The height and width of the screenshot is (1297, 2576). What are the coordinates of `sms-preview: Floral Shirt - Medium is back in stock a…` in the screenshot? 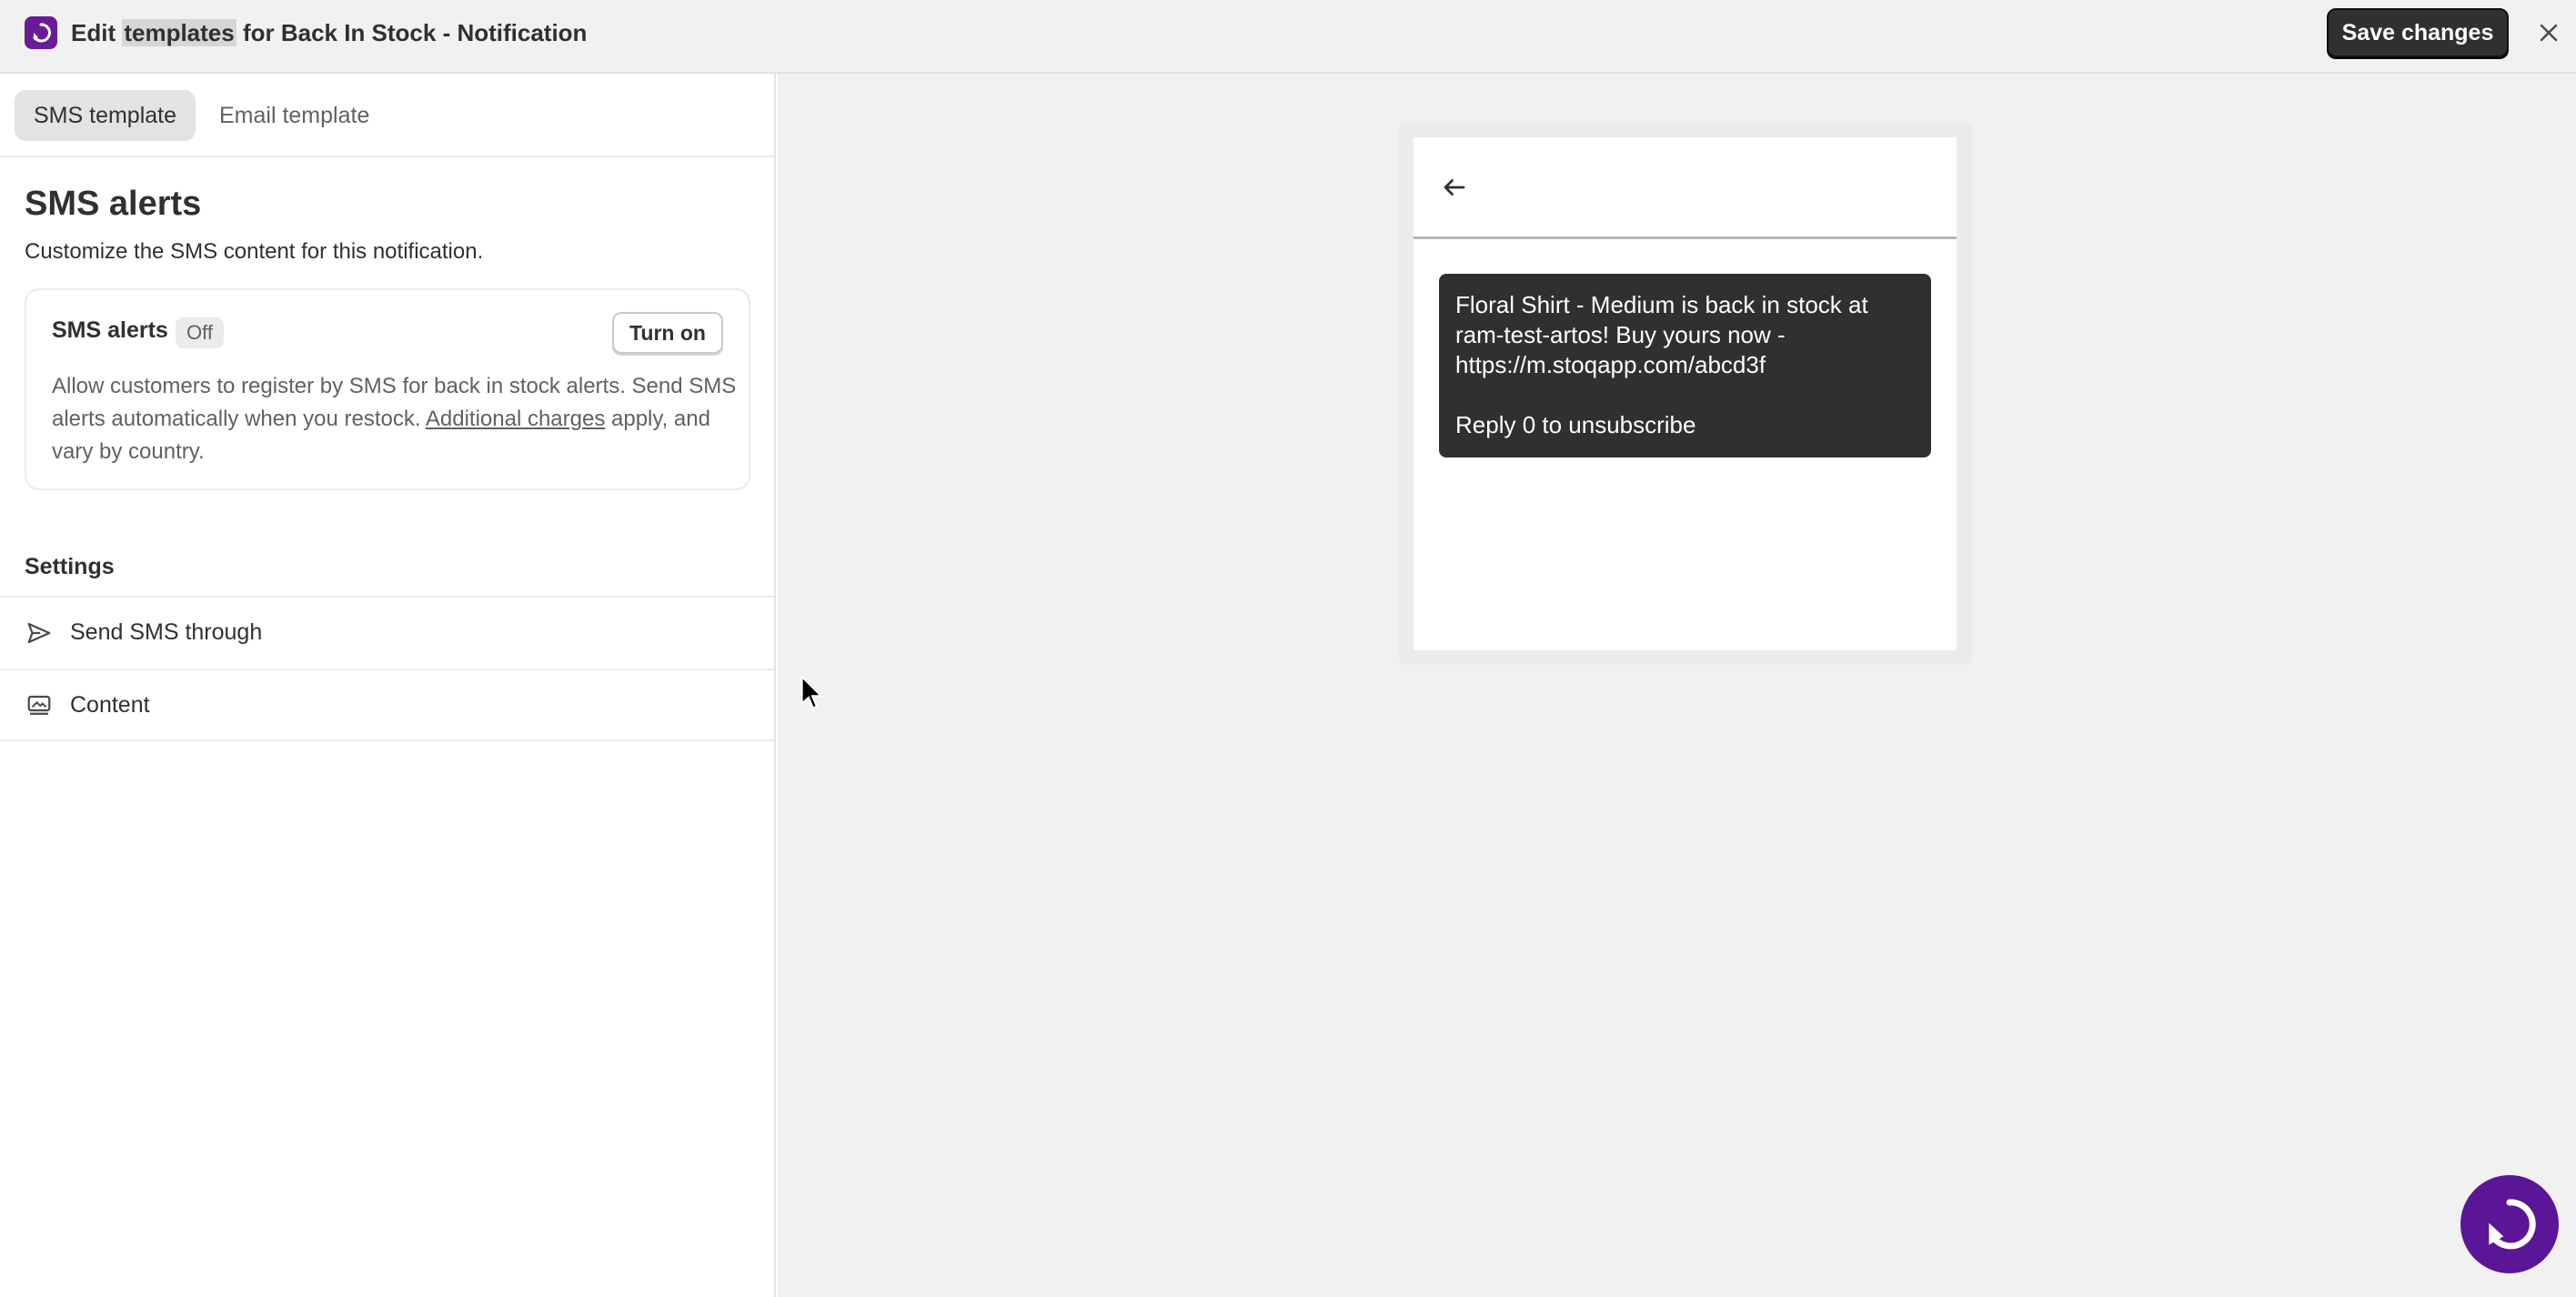 It's located at (1685, 393).